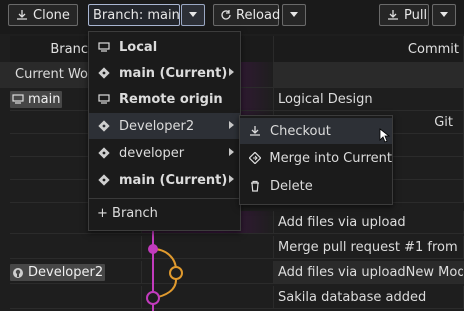 The height and width of the screenshot is (311, 464). I want to click on mouse-cursor-icon, so click(385, 135).